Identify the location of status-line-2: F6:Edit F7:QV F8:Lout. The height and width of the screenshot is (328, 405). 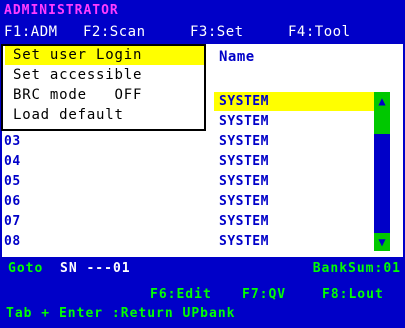
(202, 295).